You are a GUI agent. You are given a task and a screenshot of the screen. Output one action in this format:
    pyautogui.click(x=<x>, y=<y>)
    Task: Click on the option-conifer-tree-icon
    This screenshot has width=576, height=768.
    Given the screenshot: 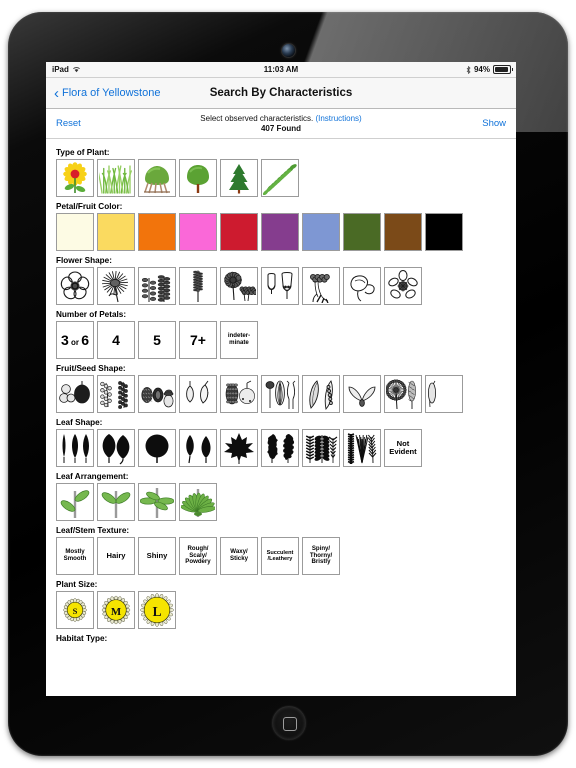 What is the action you would take?
    pyautogui.click(x=239, y=178)
    